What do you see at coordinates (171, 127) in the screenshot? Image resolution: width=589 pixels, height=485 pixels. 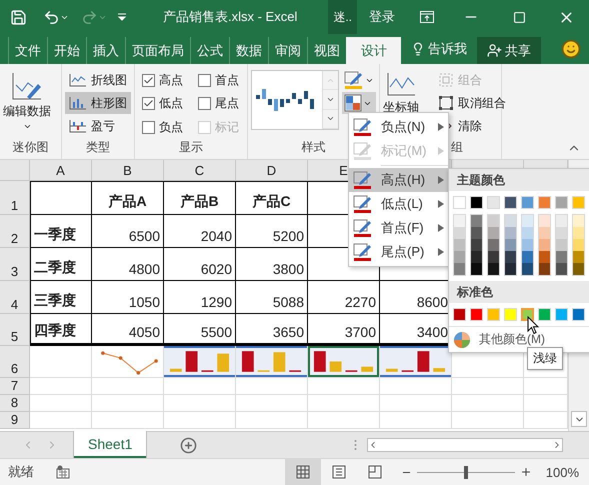 I see `checkbox-label: 负点` at bounding box center [171, 127].